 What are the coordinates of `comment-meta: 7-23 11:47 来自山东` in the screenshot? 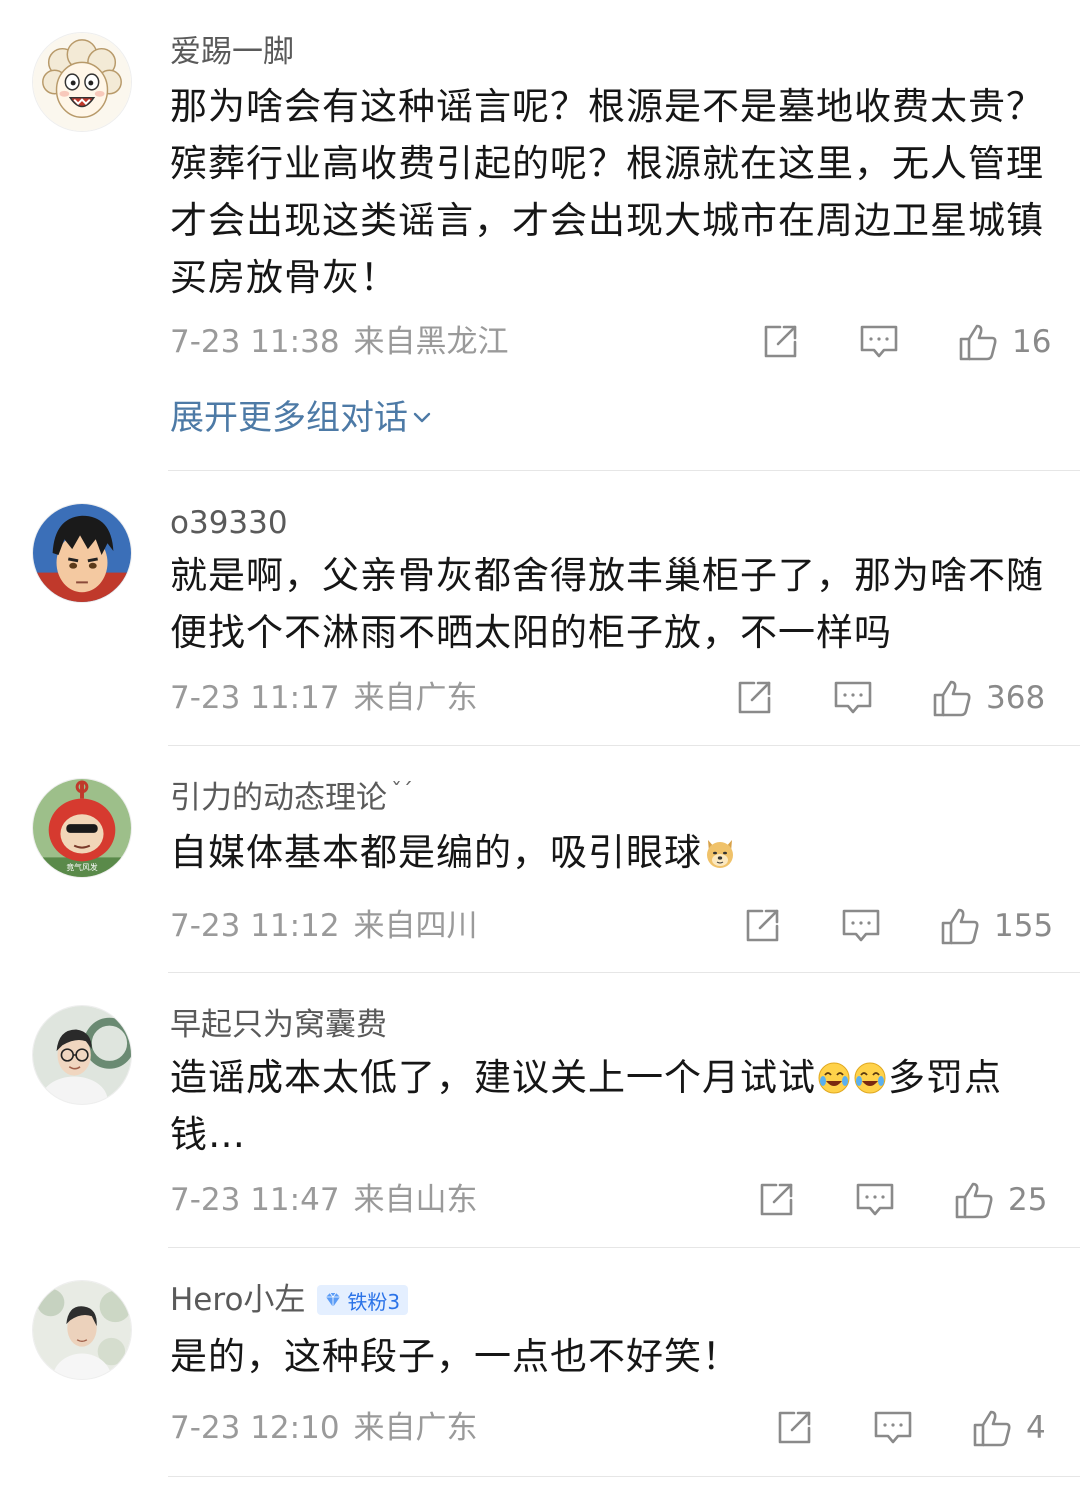 It's located at (324, 1200).